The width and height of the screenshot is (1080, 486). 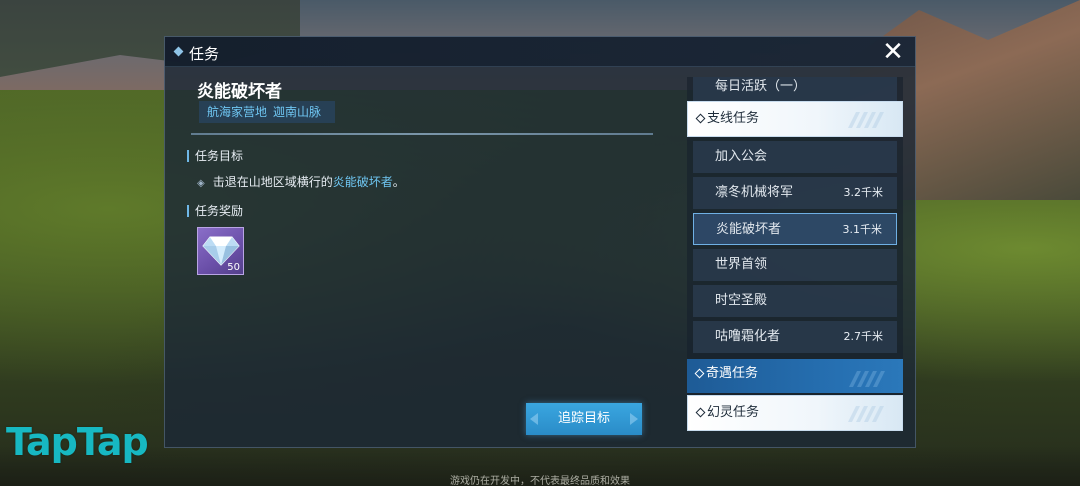 What do you see at coordinates (748, 336) in the screenshot?
I see `list-item-label: 咕噜霜化者` at bounding box center [748, 336].